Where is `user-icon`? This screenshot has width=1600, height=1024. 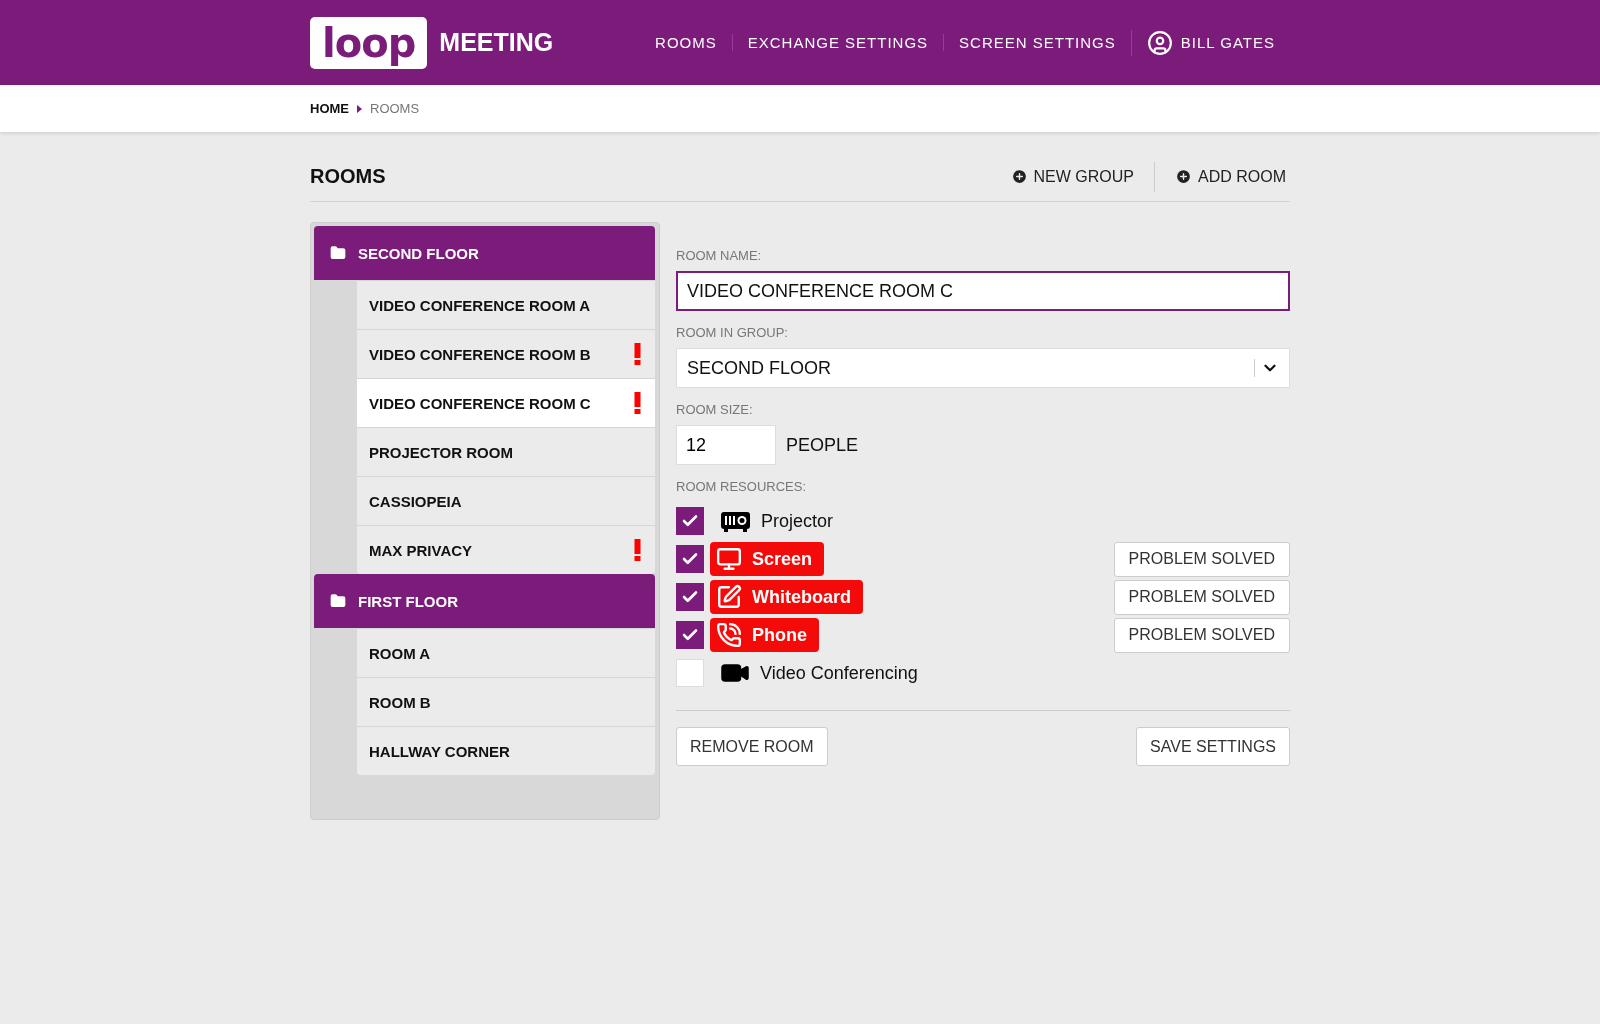
user-icon is located at coordinates (1159, 42).